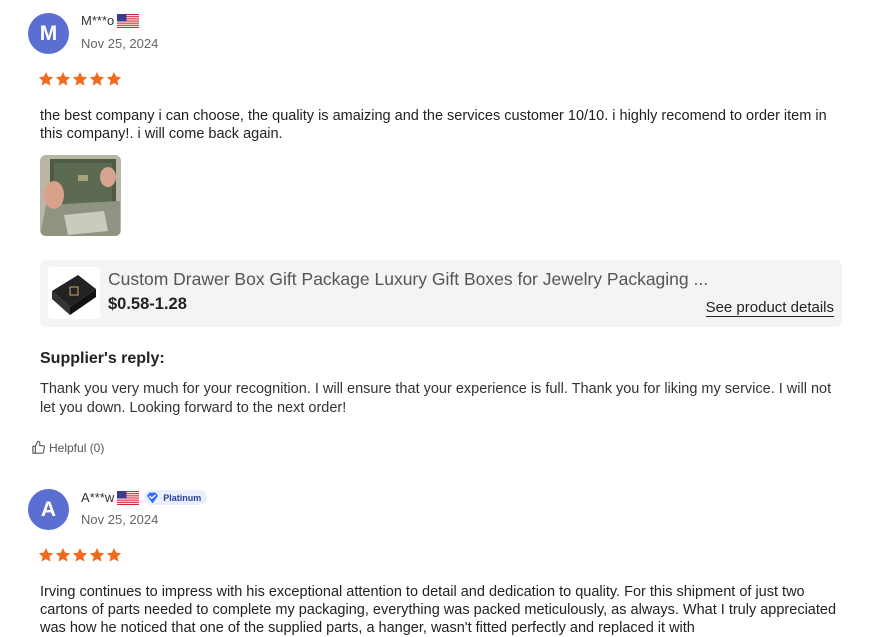 This screenshot has width=875, height=637. I want to click on review-photo, so click(80, 195).